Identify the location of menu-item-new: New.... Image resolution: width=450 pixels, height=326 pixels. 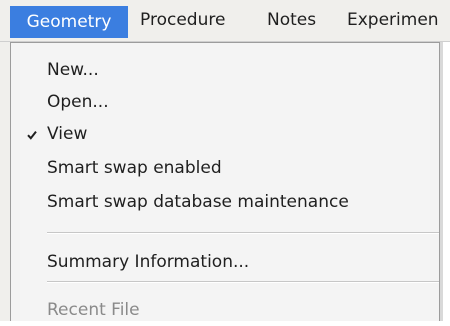
(225, 70).